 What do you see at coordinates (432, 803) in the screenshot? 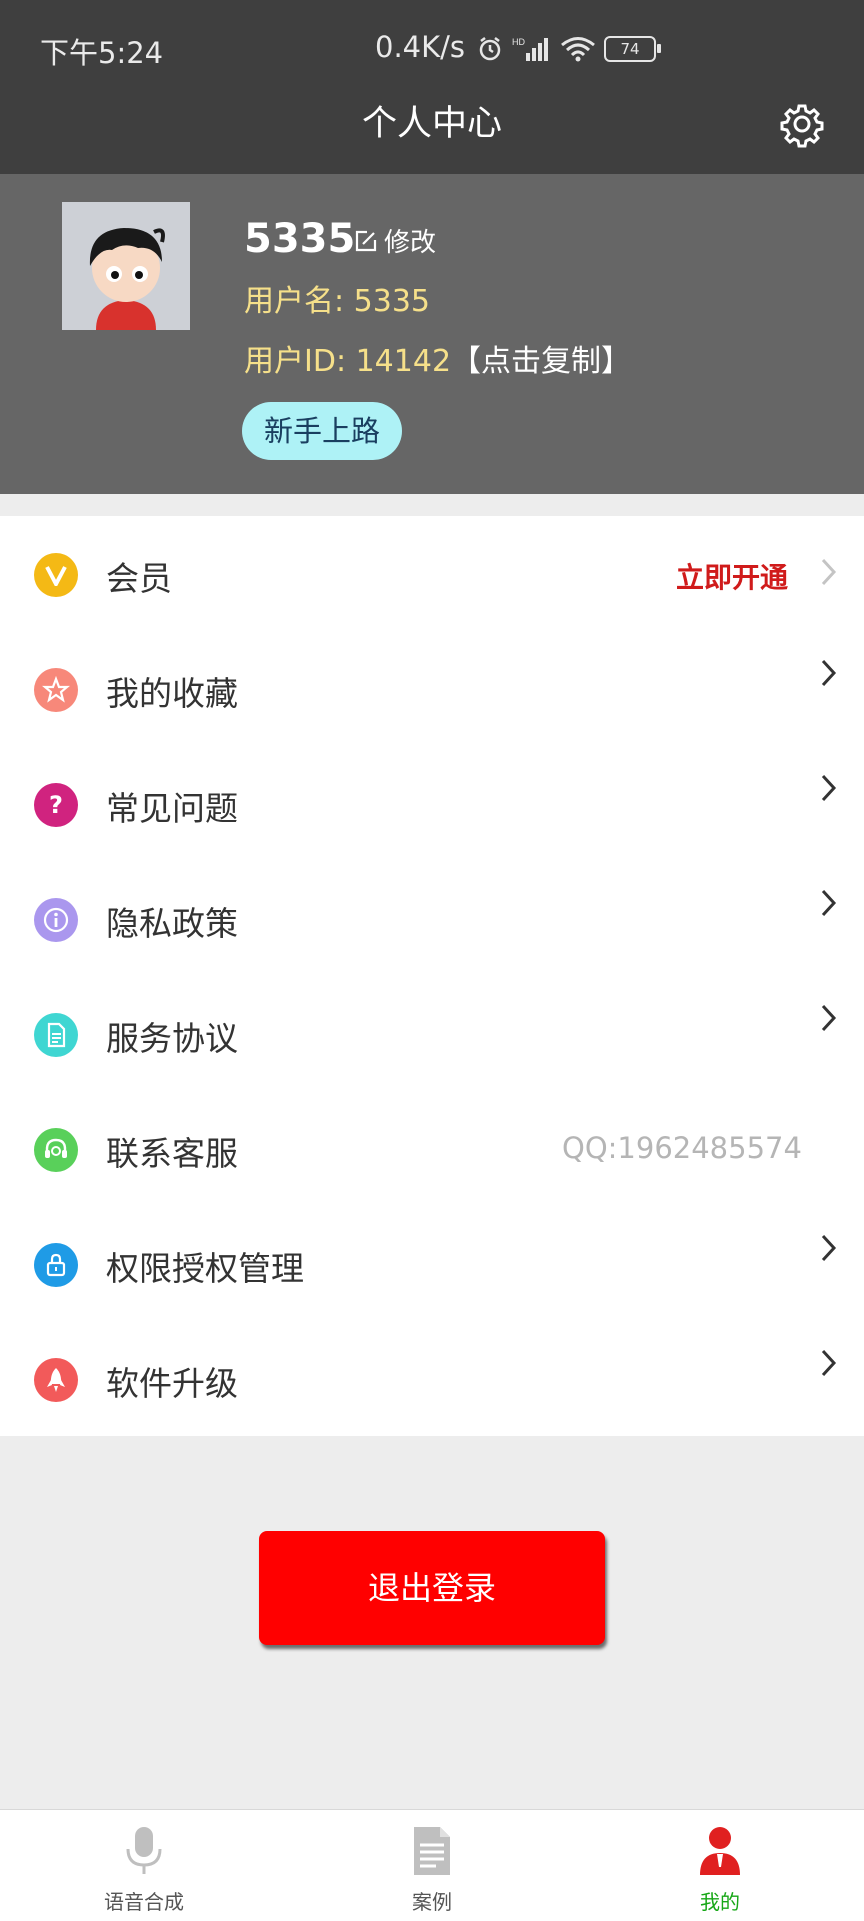
I see `menu-item-faq: ? 常见问题` at bounding box center [432, 803].